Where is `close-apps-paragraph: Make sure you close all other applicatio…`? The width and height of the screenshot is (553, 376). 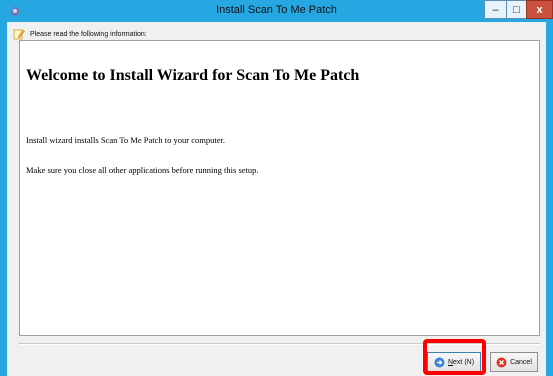
close-apps-paragraph: Make sure you close all other applicatio… is located at coordinates (142, 170).